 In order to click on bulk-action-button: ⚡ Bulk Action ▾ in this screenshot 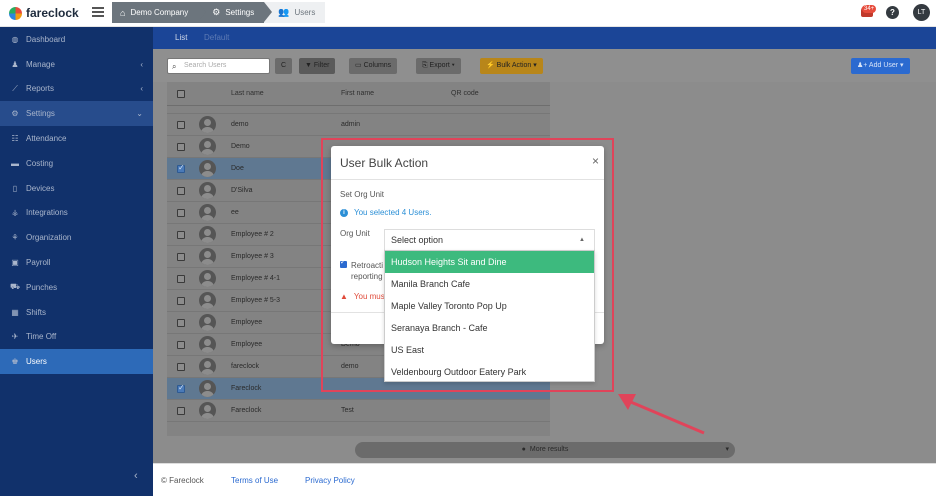, I will do `click(511, 66)`.